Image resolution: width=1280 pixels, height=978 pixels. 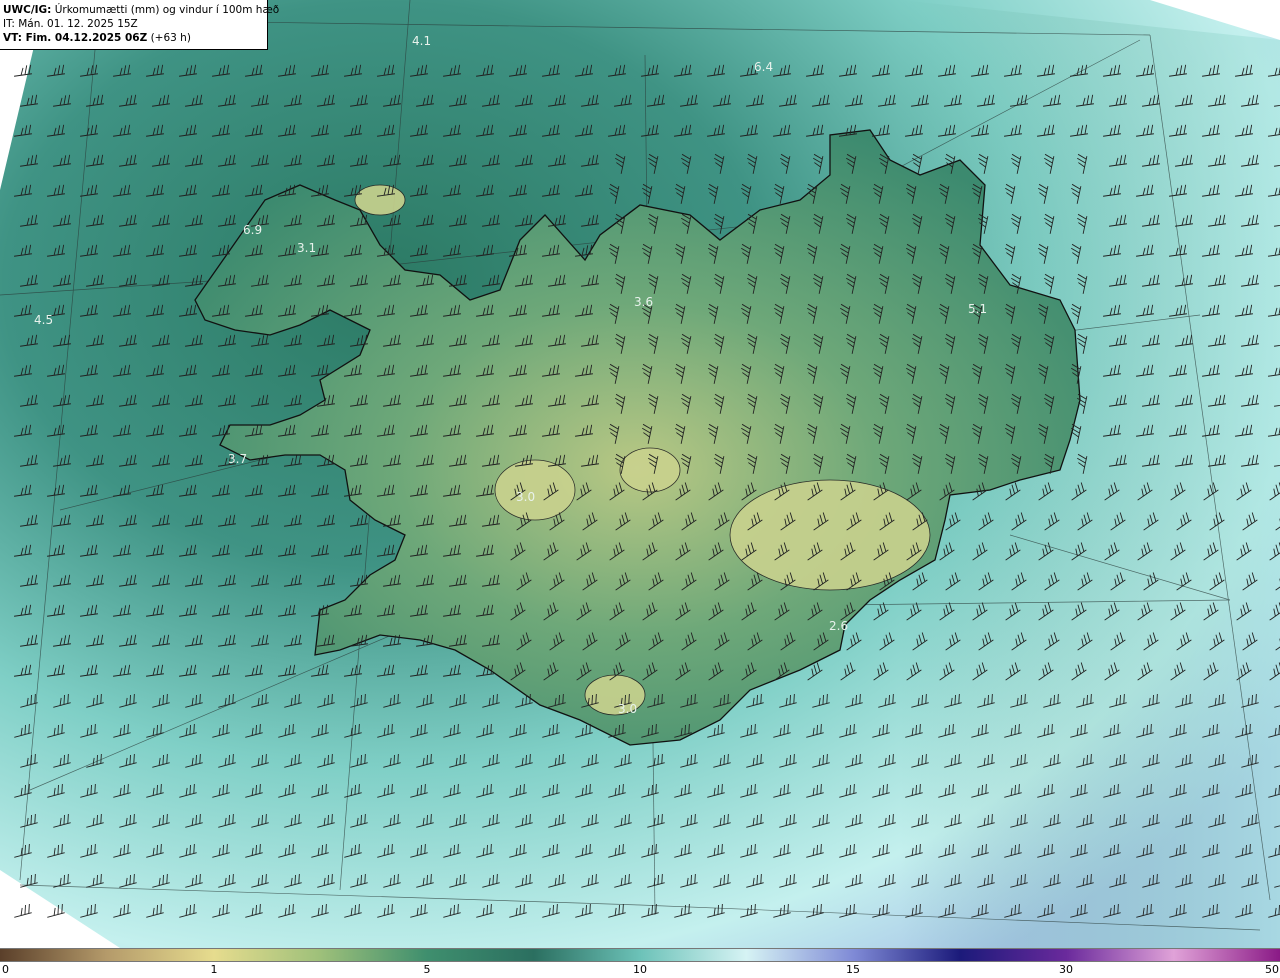 I want to click on colorbar-tick-1: 1, so click(x=214, y=969).